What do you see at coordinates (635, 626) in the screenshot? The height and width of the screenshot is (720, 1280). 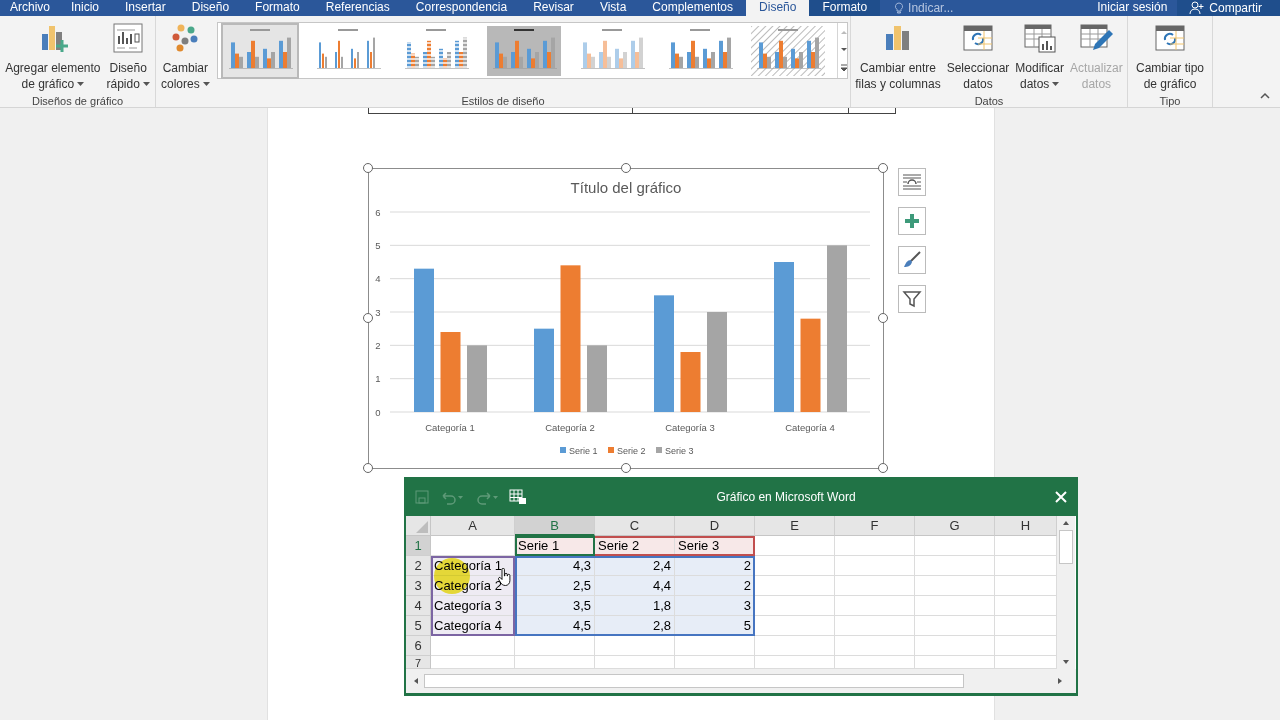 I see `table-cell: 2,8` at bounding box center [635, 626].